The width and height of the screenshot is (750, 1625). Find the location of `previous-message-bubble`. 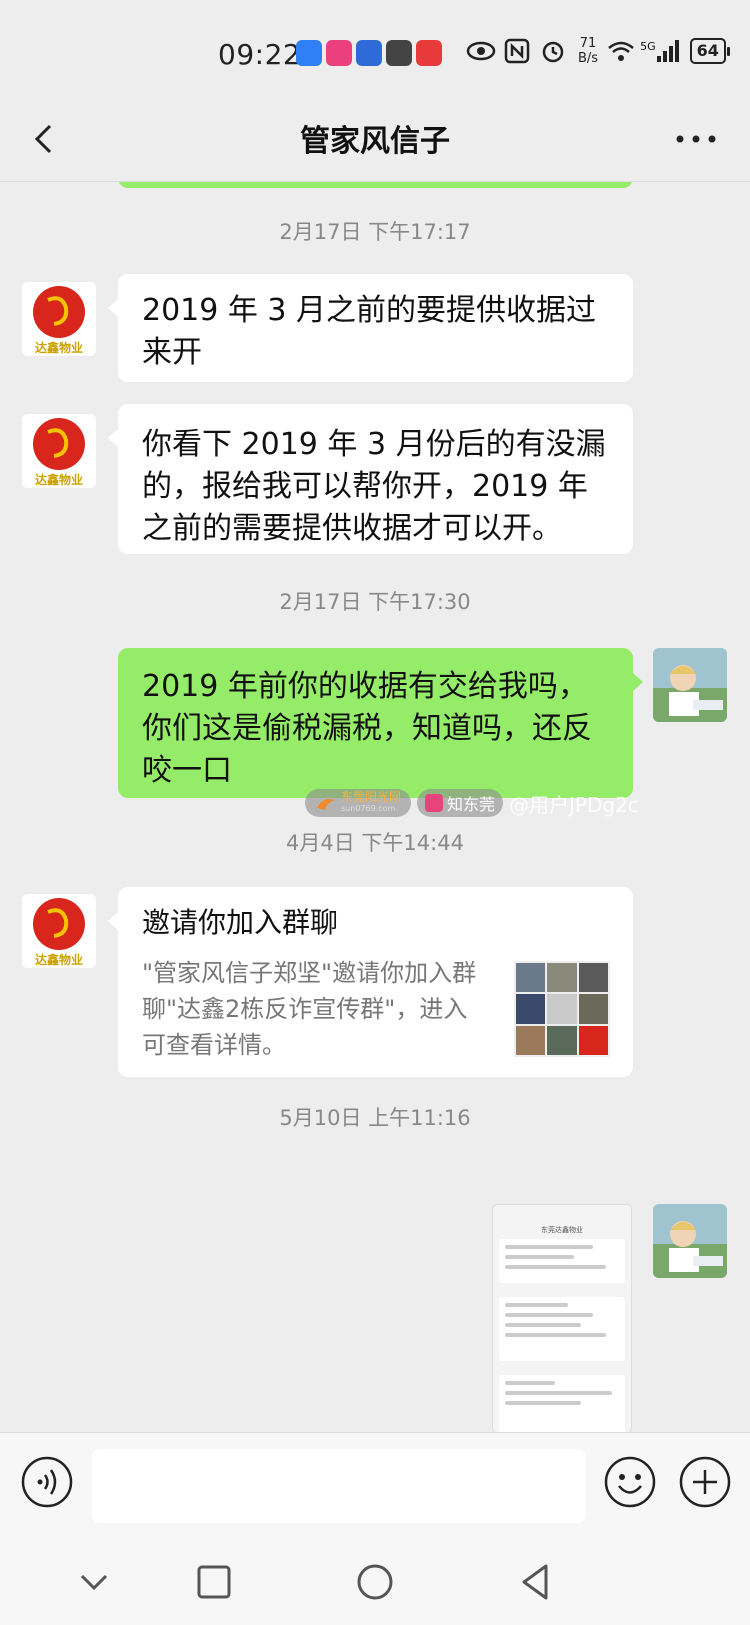

previous-message-bubble is located at coordinates (375, 185).